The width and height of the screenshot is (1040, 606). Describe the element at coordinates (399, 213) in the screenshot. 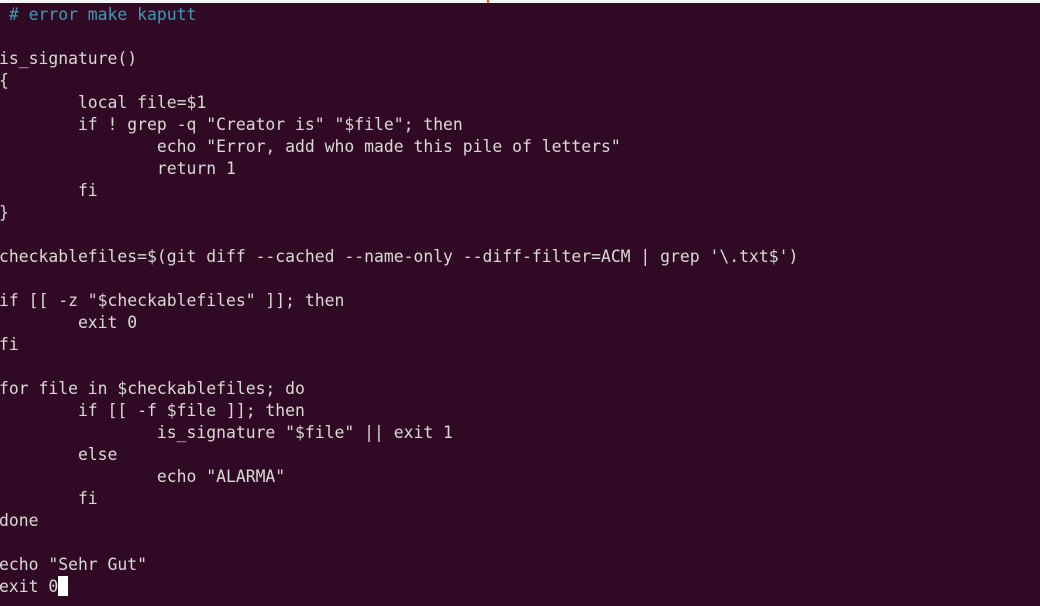

I see `code-line: }` at that location.